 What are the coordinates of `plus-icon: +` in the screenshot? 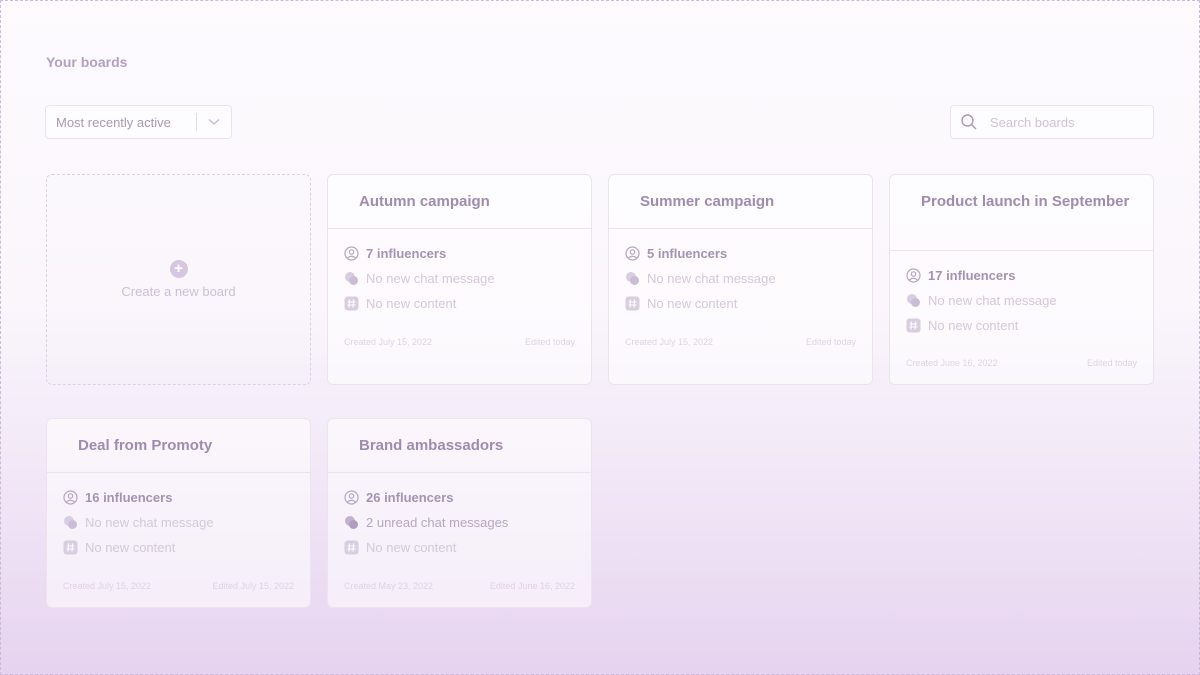 It's located at (178, 269).